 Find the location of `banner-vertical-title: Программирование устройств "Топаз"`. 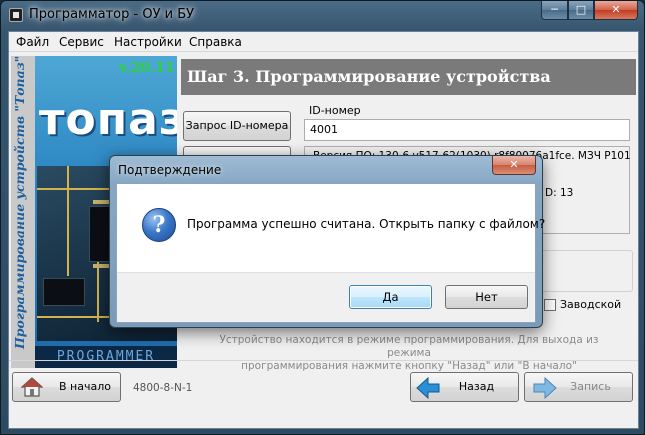

banner-vertical-title: Программирование устройств "Топаз" is located at coordinates (19, 202).